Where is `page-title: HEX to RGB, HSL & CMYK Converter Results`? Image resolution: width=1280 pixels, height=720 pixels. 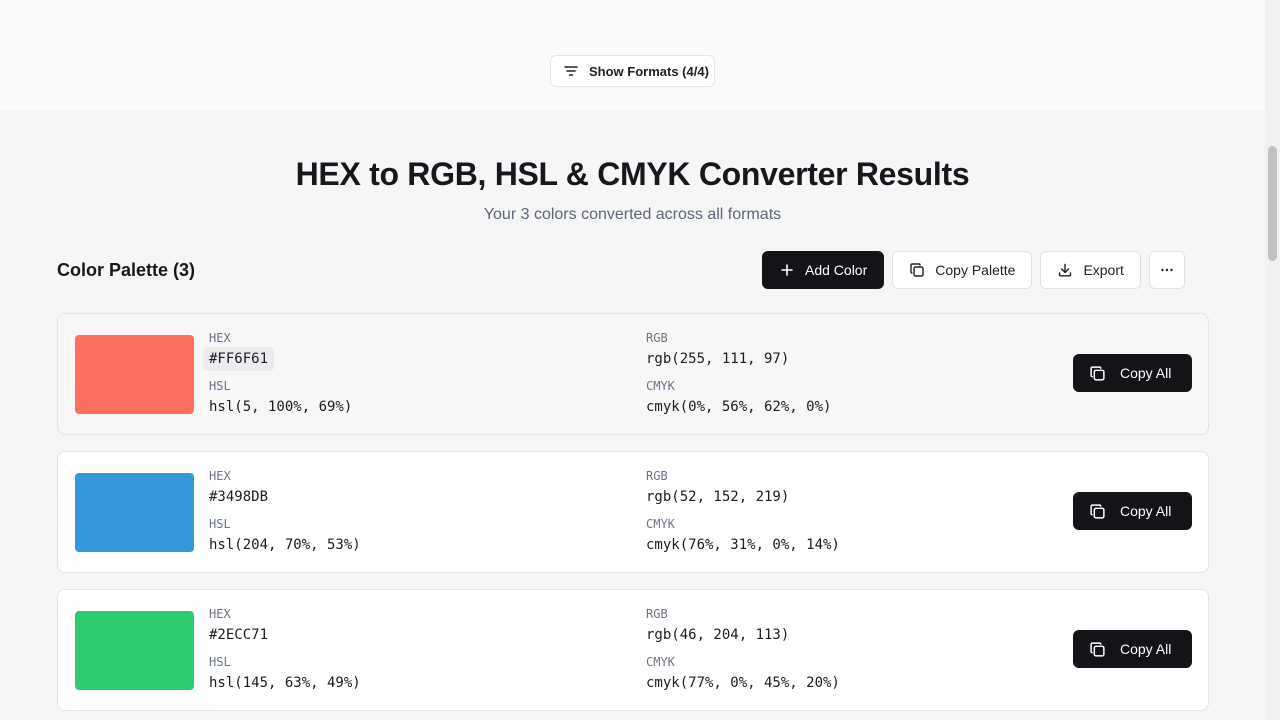 page-title: HEX to RGB, HSL & CMYK Converter Results is located at coordinates (632, 174).